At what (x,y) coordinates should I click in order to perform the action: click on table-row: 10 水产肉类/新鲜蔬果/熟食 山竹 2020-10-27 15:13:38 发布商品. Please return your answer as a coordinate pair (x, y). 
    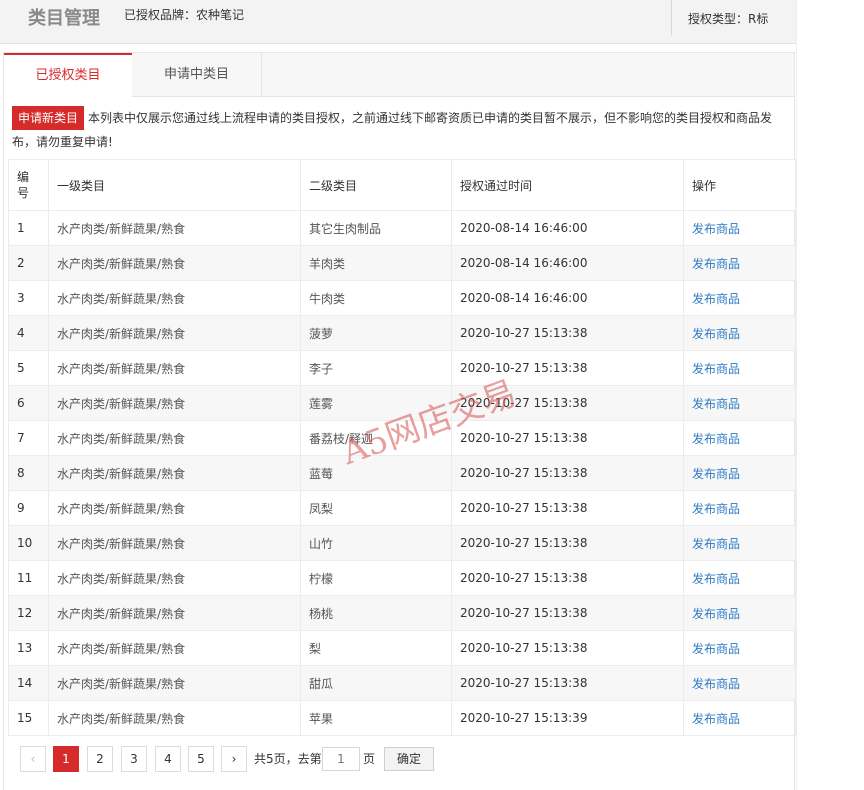
    Looking at the image, I should click on (402, 543).